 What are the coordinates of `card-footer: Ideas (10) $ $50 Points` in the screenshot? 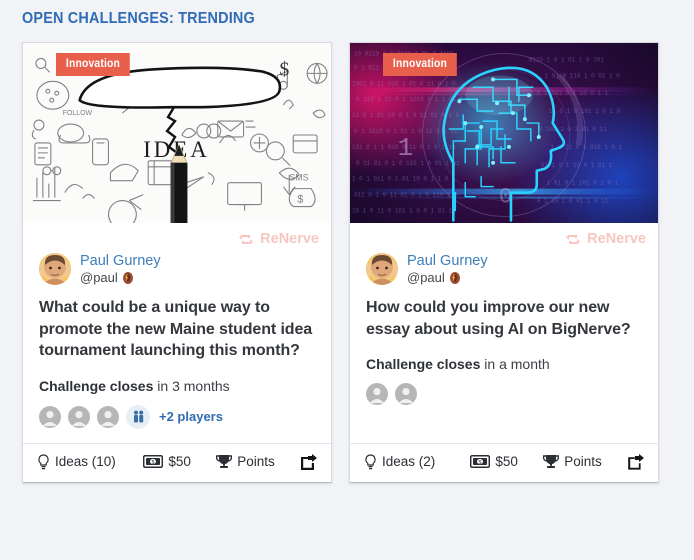 It's located at (177, 462).